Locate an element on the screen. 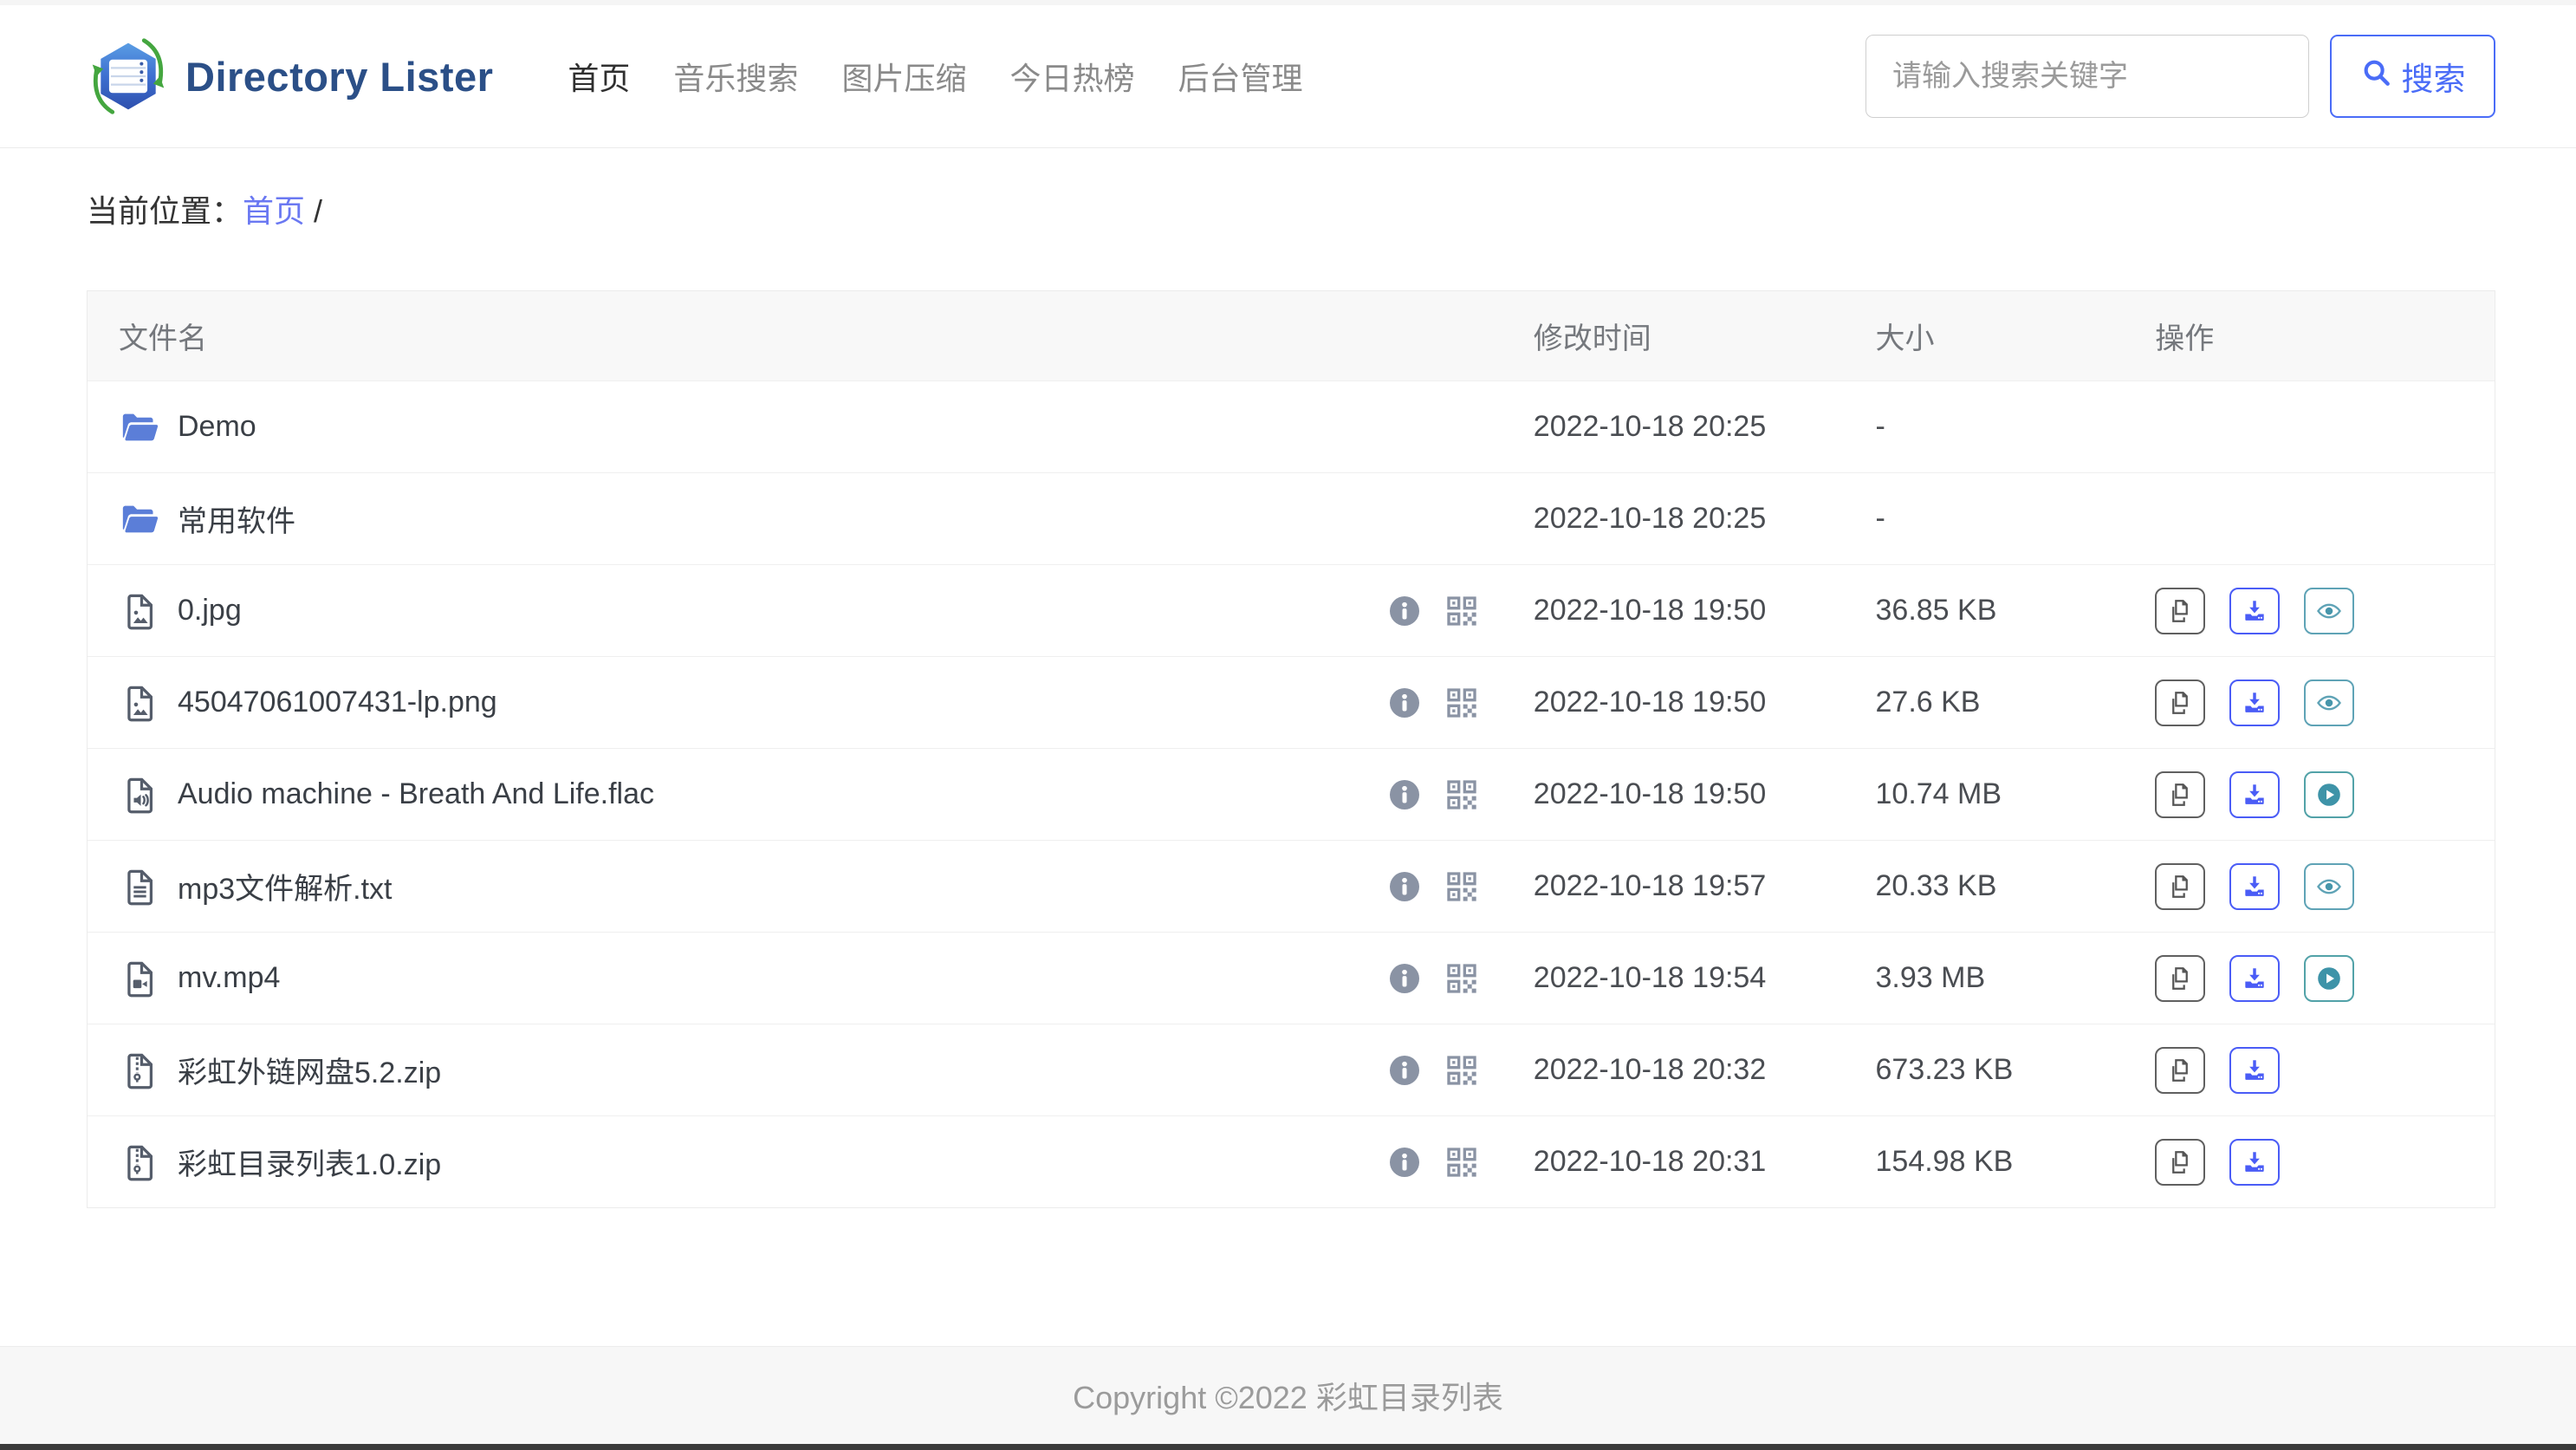 The image size is (2576, 1450). file-name-link: 45047061007431-lp.png is located at coordinates (338, 702).